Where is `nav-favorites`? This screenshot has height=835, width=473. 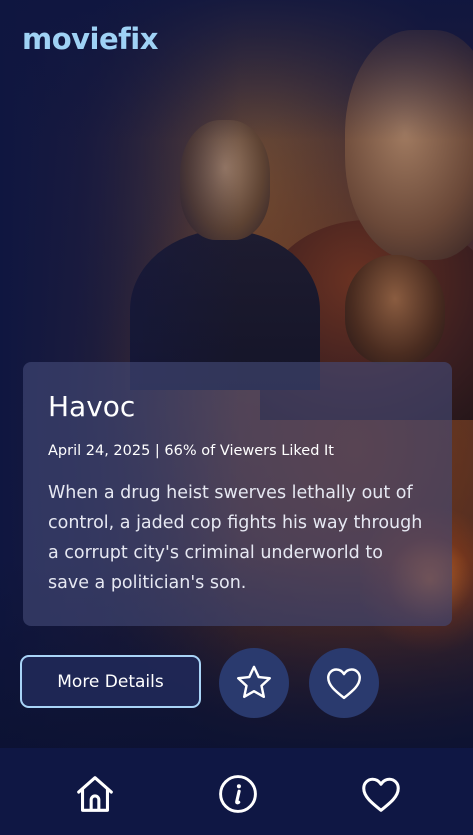
nav-favorites is located at coordinates (381, 794).